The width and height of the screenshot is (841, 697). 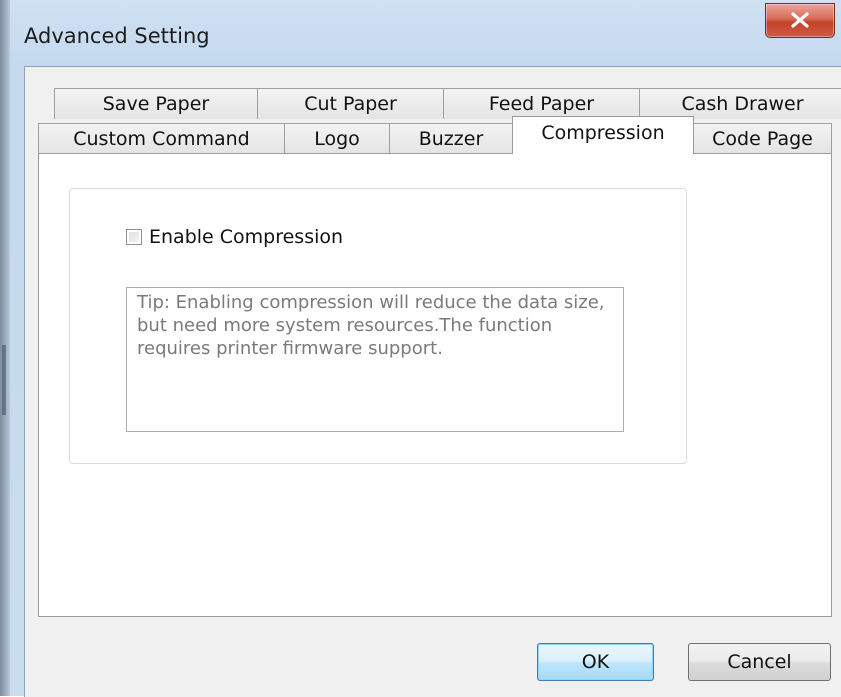 I want to click on close-icon, so click(x=800, y=20).